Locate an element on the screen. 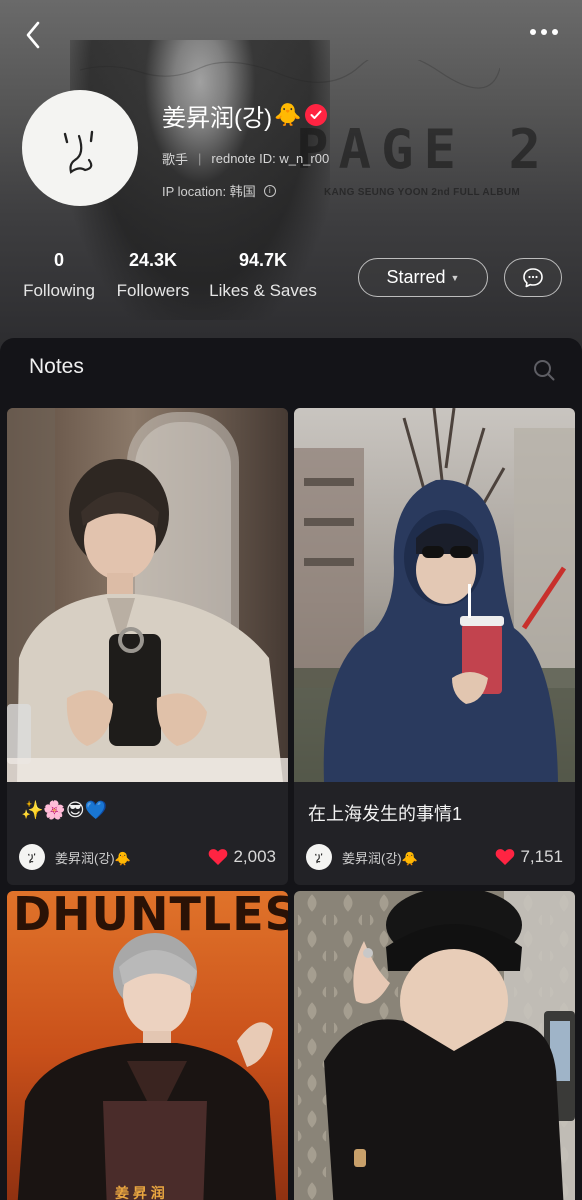 Image resolution: width=582 pixels, height=1200 pixels. starred-label: Starred is located at coordinates (416, 277).